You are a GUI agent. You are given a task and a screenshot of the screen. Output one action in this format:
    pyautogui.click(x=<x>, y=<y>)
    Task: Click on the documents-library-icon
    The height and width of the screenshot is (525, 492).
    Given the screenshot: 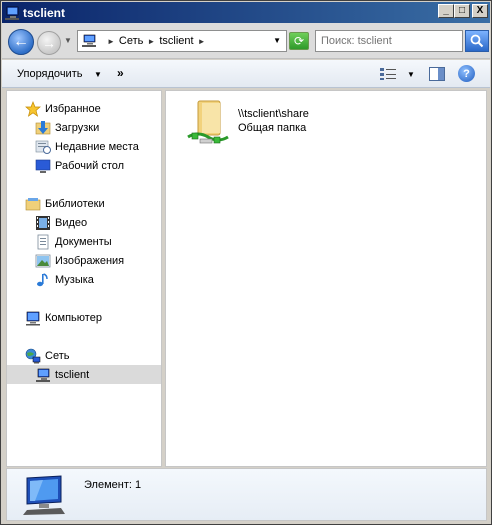 What is the action you would take?
    pyautogui.click(x=43, y=241)
    